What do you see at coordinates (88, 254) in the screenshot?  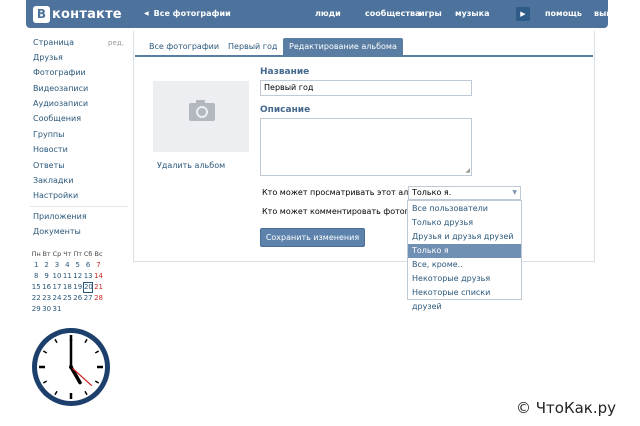 I see `weekday-label: Сб` at bounding box center [88, 254].